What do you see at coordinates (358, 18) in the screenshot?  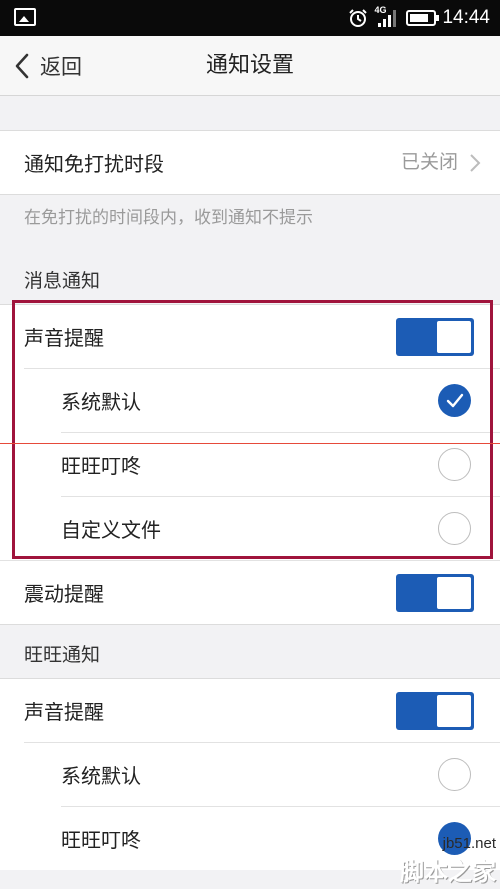 I see `alarm-icon` at bounding box center [358, 18].